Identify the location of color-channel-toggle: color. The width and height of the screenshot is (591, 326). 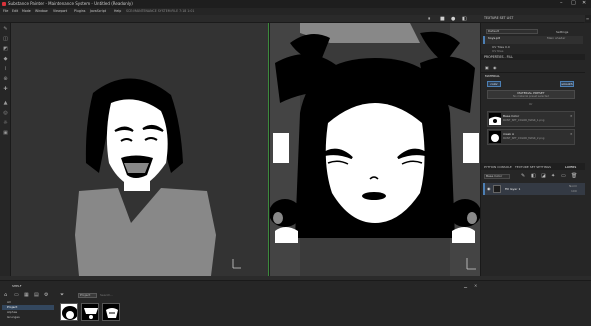
(494, 84).